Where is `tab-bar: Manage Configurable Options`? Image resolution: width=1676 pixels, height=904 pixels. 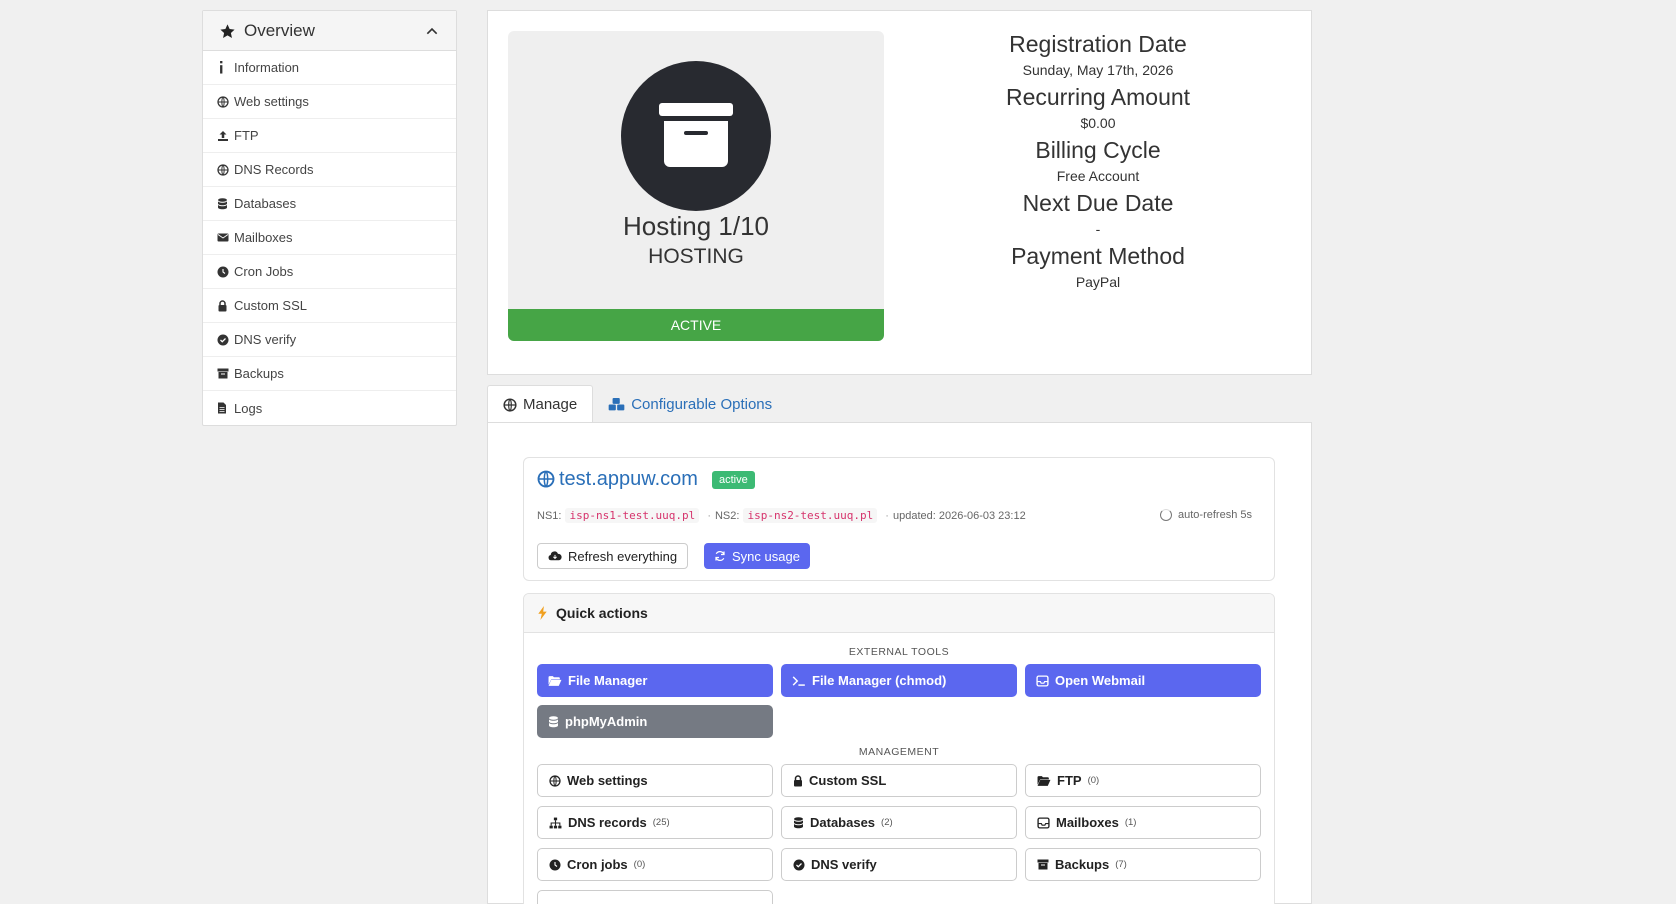 tab-bar: Manage Configurable Options is located at coordinates (637, 404).